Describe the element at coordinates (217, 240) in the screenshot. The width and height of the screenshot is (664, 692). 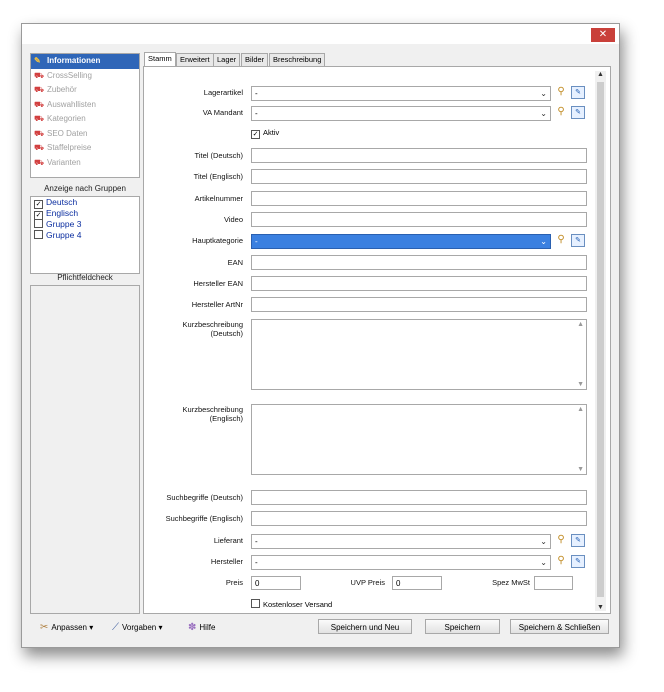
I see `hauptkategorie-label: Hauptkategorie` at that location.